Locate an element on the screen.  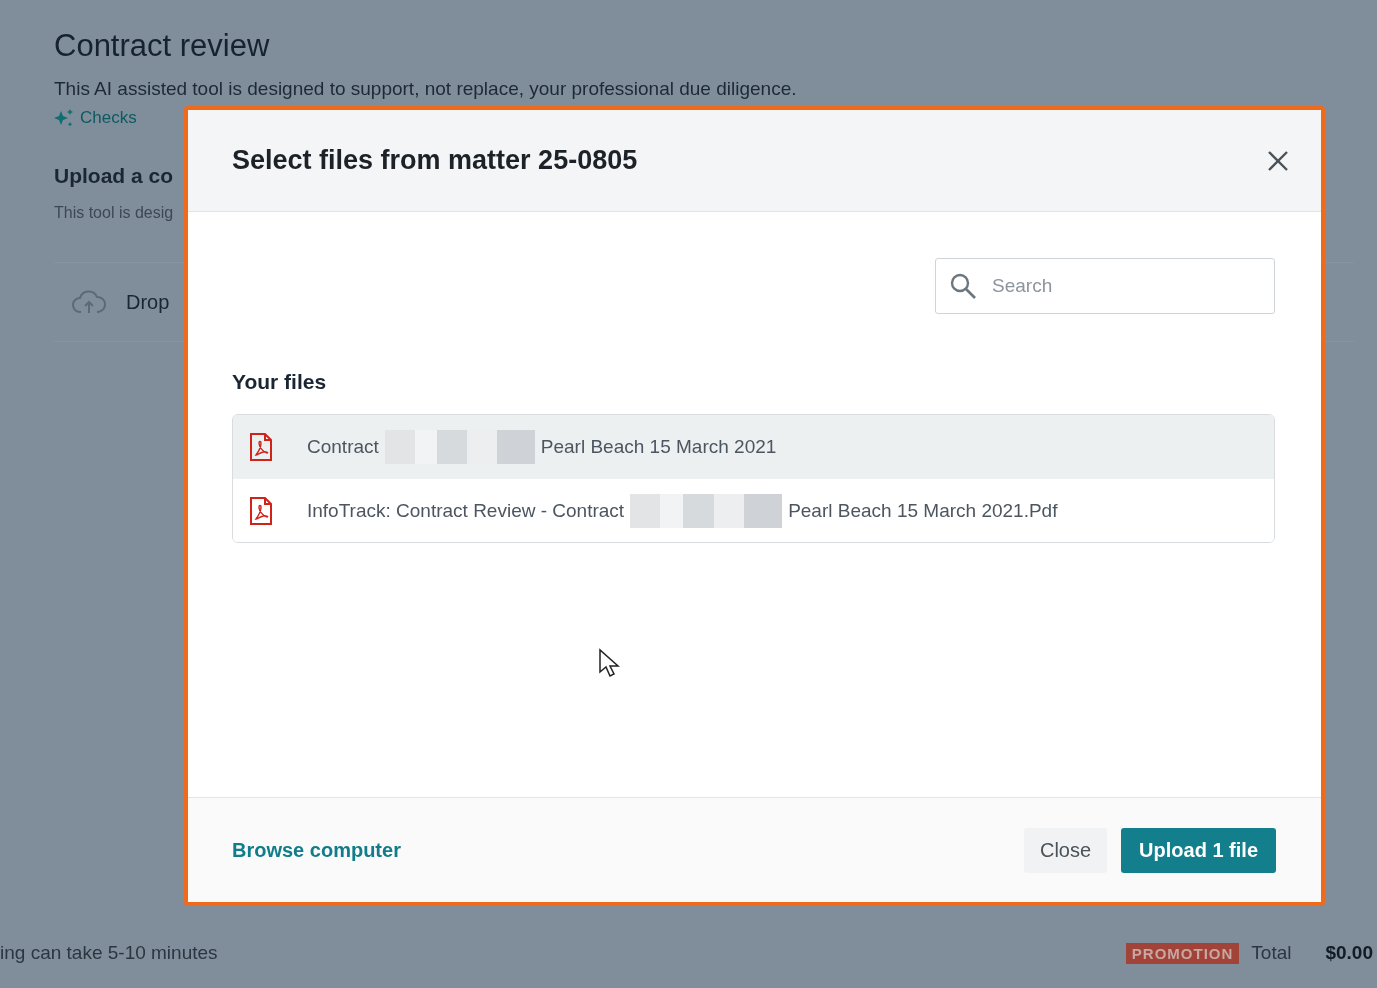
promotion-badge: PROMOTION is located at coordinates (1182, 953).